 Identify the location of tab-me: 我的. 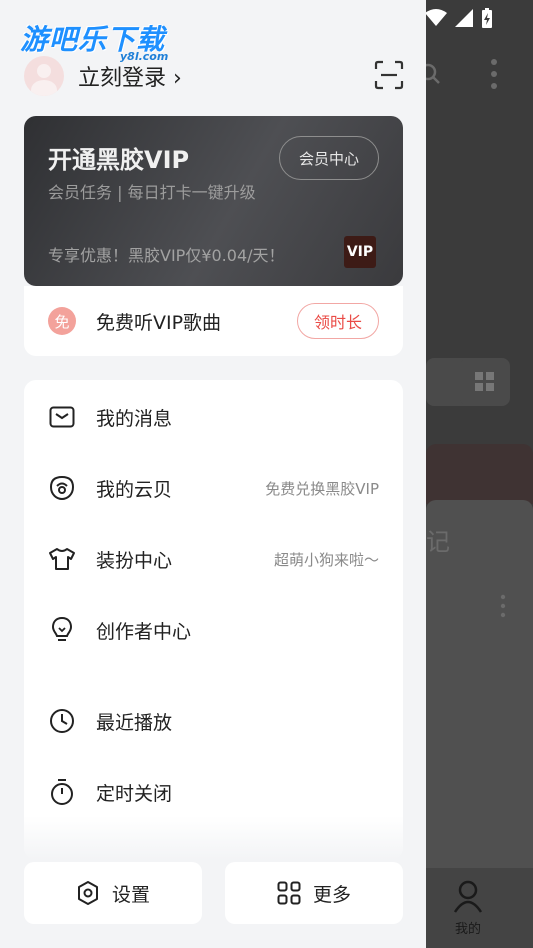
(468, 908).